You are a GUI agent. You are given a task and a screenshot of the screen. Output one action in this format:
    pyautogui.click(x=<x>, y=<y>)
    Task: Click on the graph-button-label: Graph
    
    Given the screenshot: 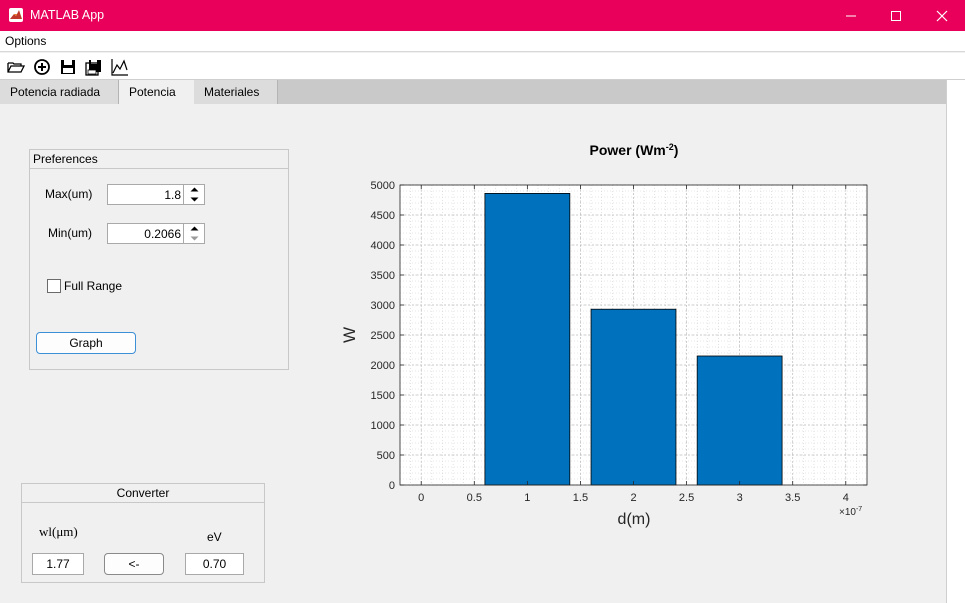 What is the action you would take?
    pyautogui.click(x=86, y=343)
    